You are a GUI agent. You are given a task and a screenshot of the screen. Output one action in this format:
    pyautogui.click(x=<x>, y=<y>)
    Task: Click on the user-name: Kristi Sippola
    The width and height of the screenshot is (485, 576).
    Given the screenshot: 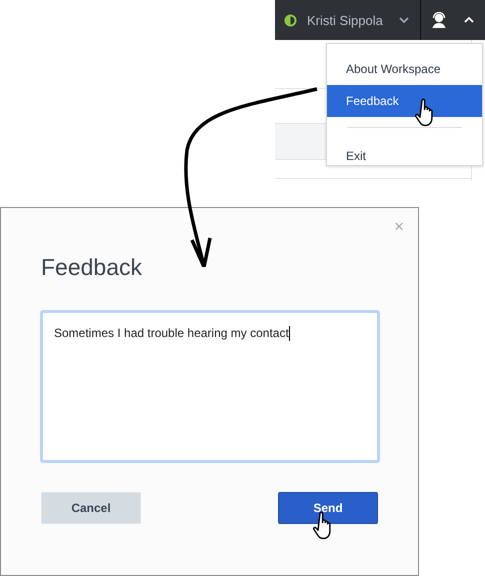 What is the action you would take?
    pyautogui.click(x=345, y=20)
    